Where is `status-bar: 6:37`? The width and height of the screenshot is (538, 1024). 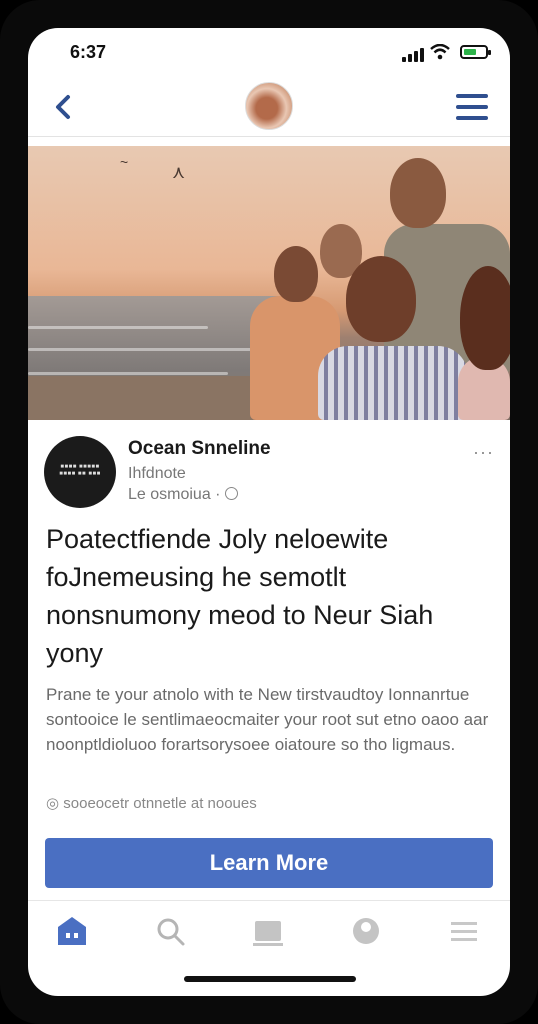 status-bar: 6:37 is located at coordinates (269, 54).